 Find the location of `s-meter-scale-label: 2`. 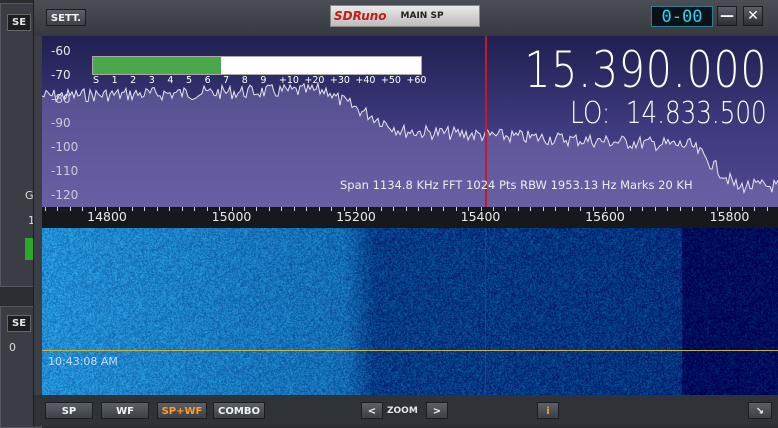

s-meter-scale-label: 2 is located at coordinates (133, 80).